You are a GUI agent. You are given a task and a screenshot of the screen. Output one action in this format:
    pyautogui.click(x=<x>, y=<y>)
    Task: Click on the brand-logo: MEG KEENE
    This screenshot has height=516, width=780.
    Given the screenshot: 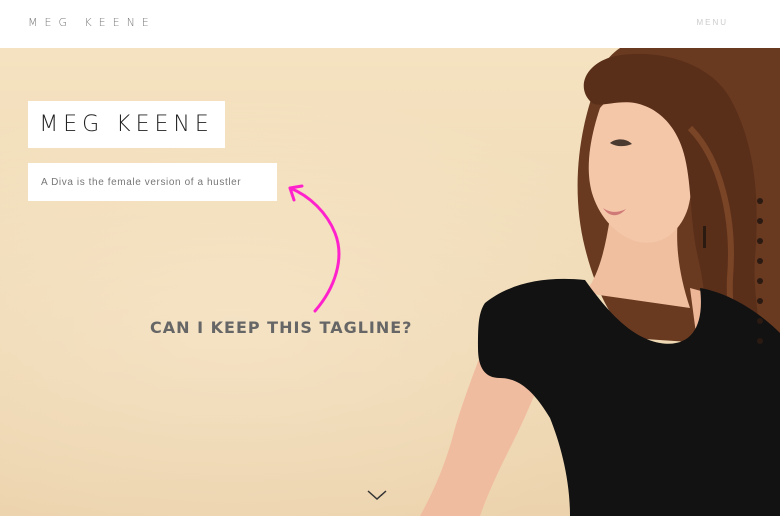 What is the action you would take?
    pyautogui.click(x=92, y=22)
    